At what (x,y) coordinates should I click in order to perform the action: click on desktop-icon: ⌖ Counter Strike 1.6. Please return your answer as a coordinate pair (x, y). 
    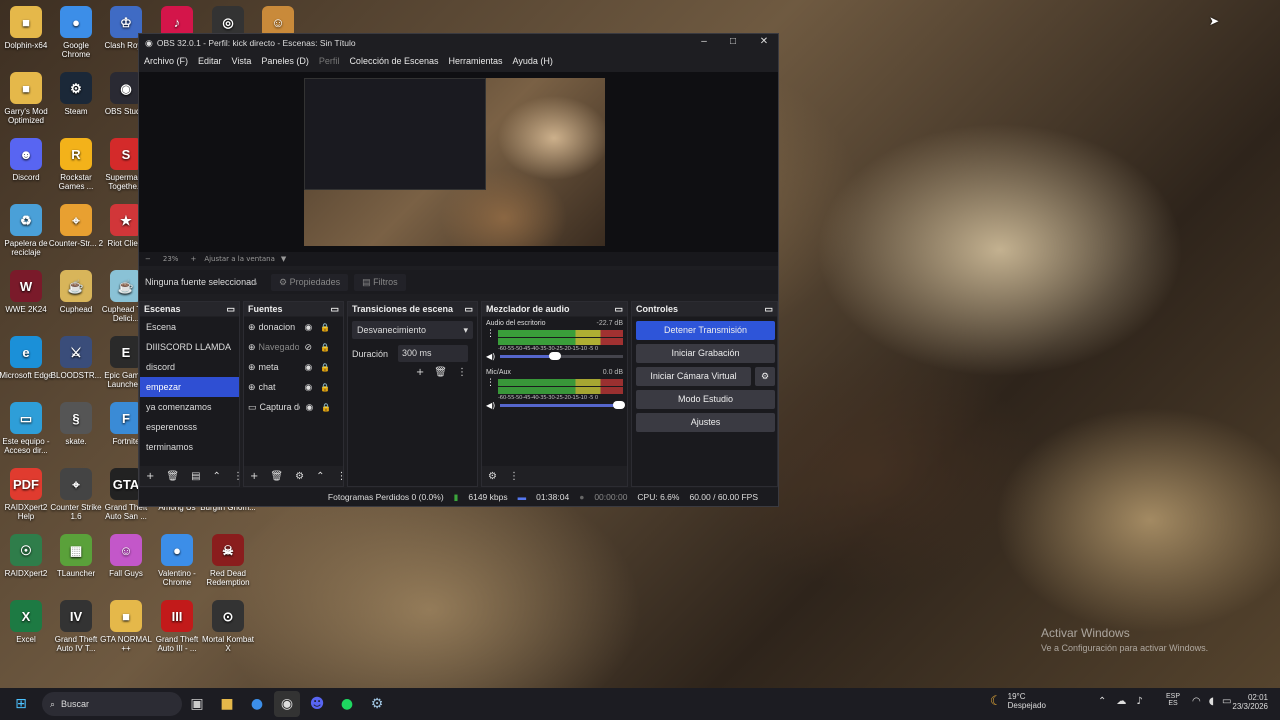
    Looking at the image, I should click on (76, 497).